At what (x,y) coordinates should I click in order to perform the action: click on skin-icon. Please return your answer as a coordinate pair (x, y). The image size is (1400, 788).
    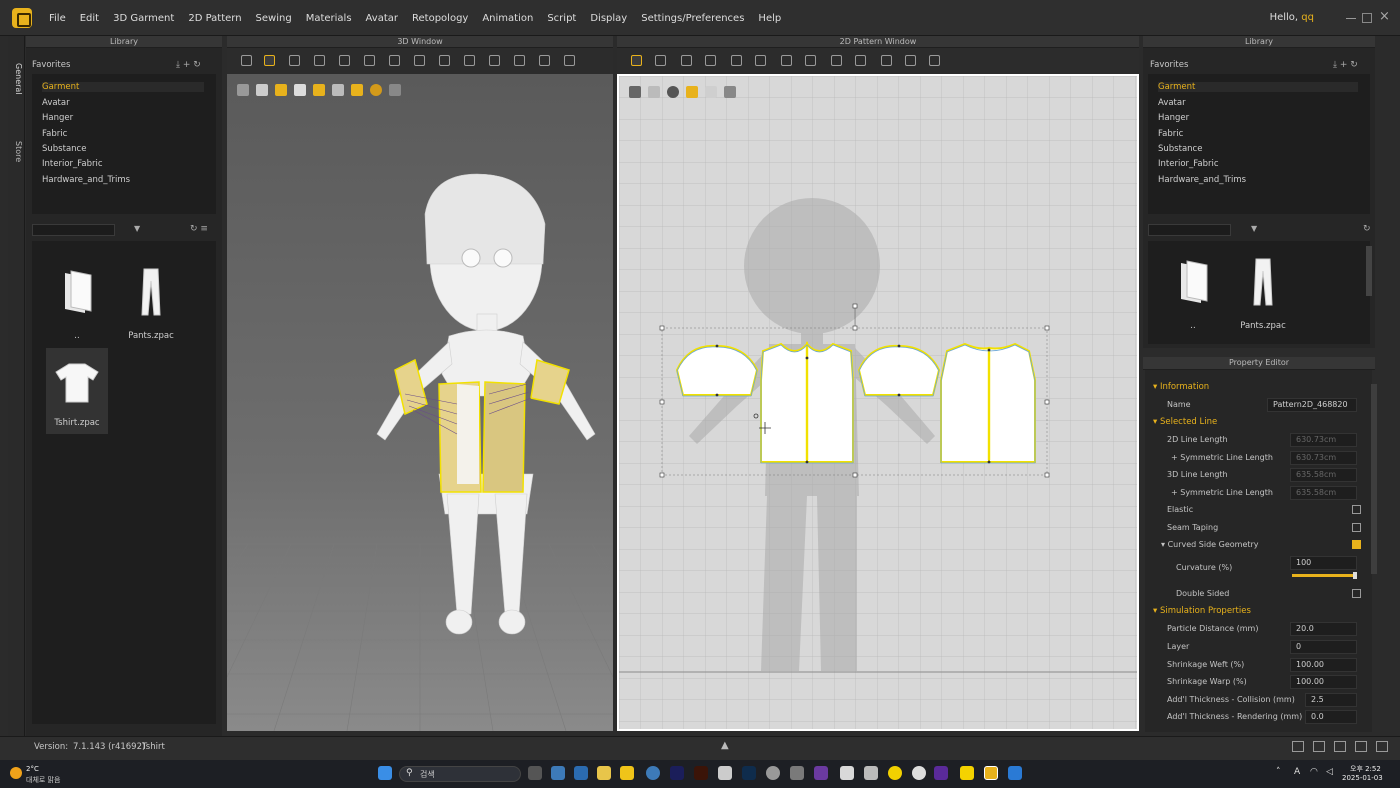
    Looking at the image, I should click on (357, 90).